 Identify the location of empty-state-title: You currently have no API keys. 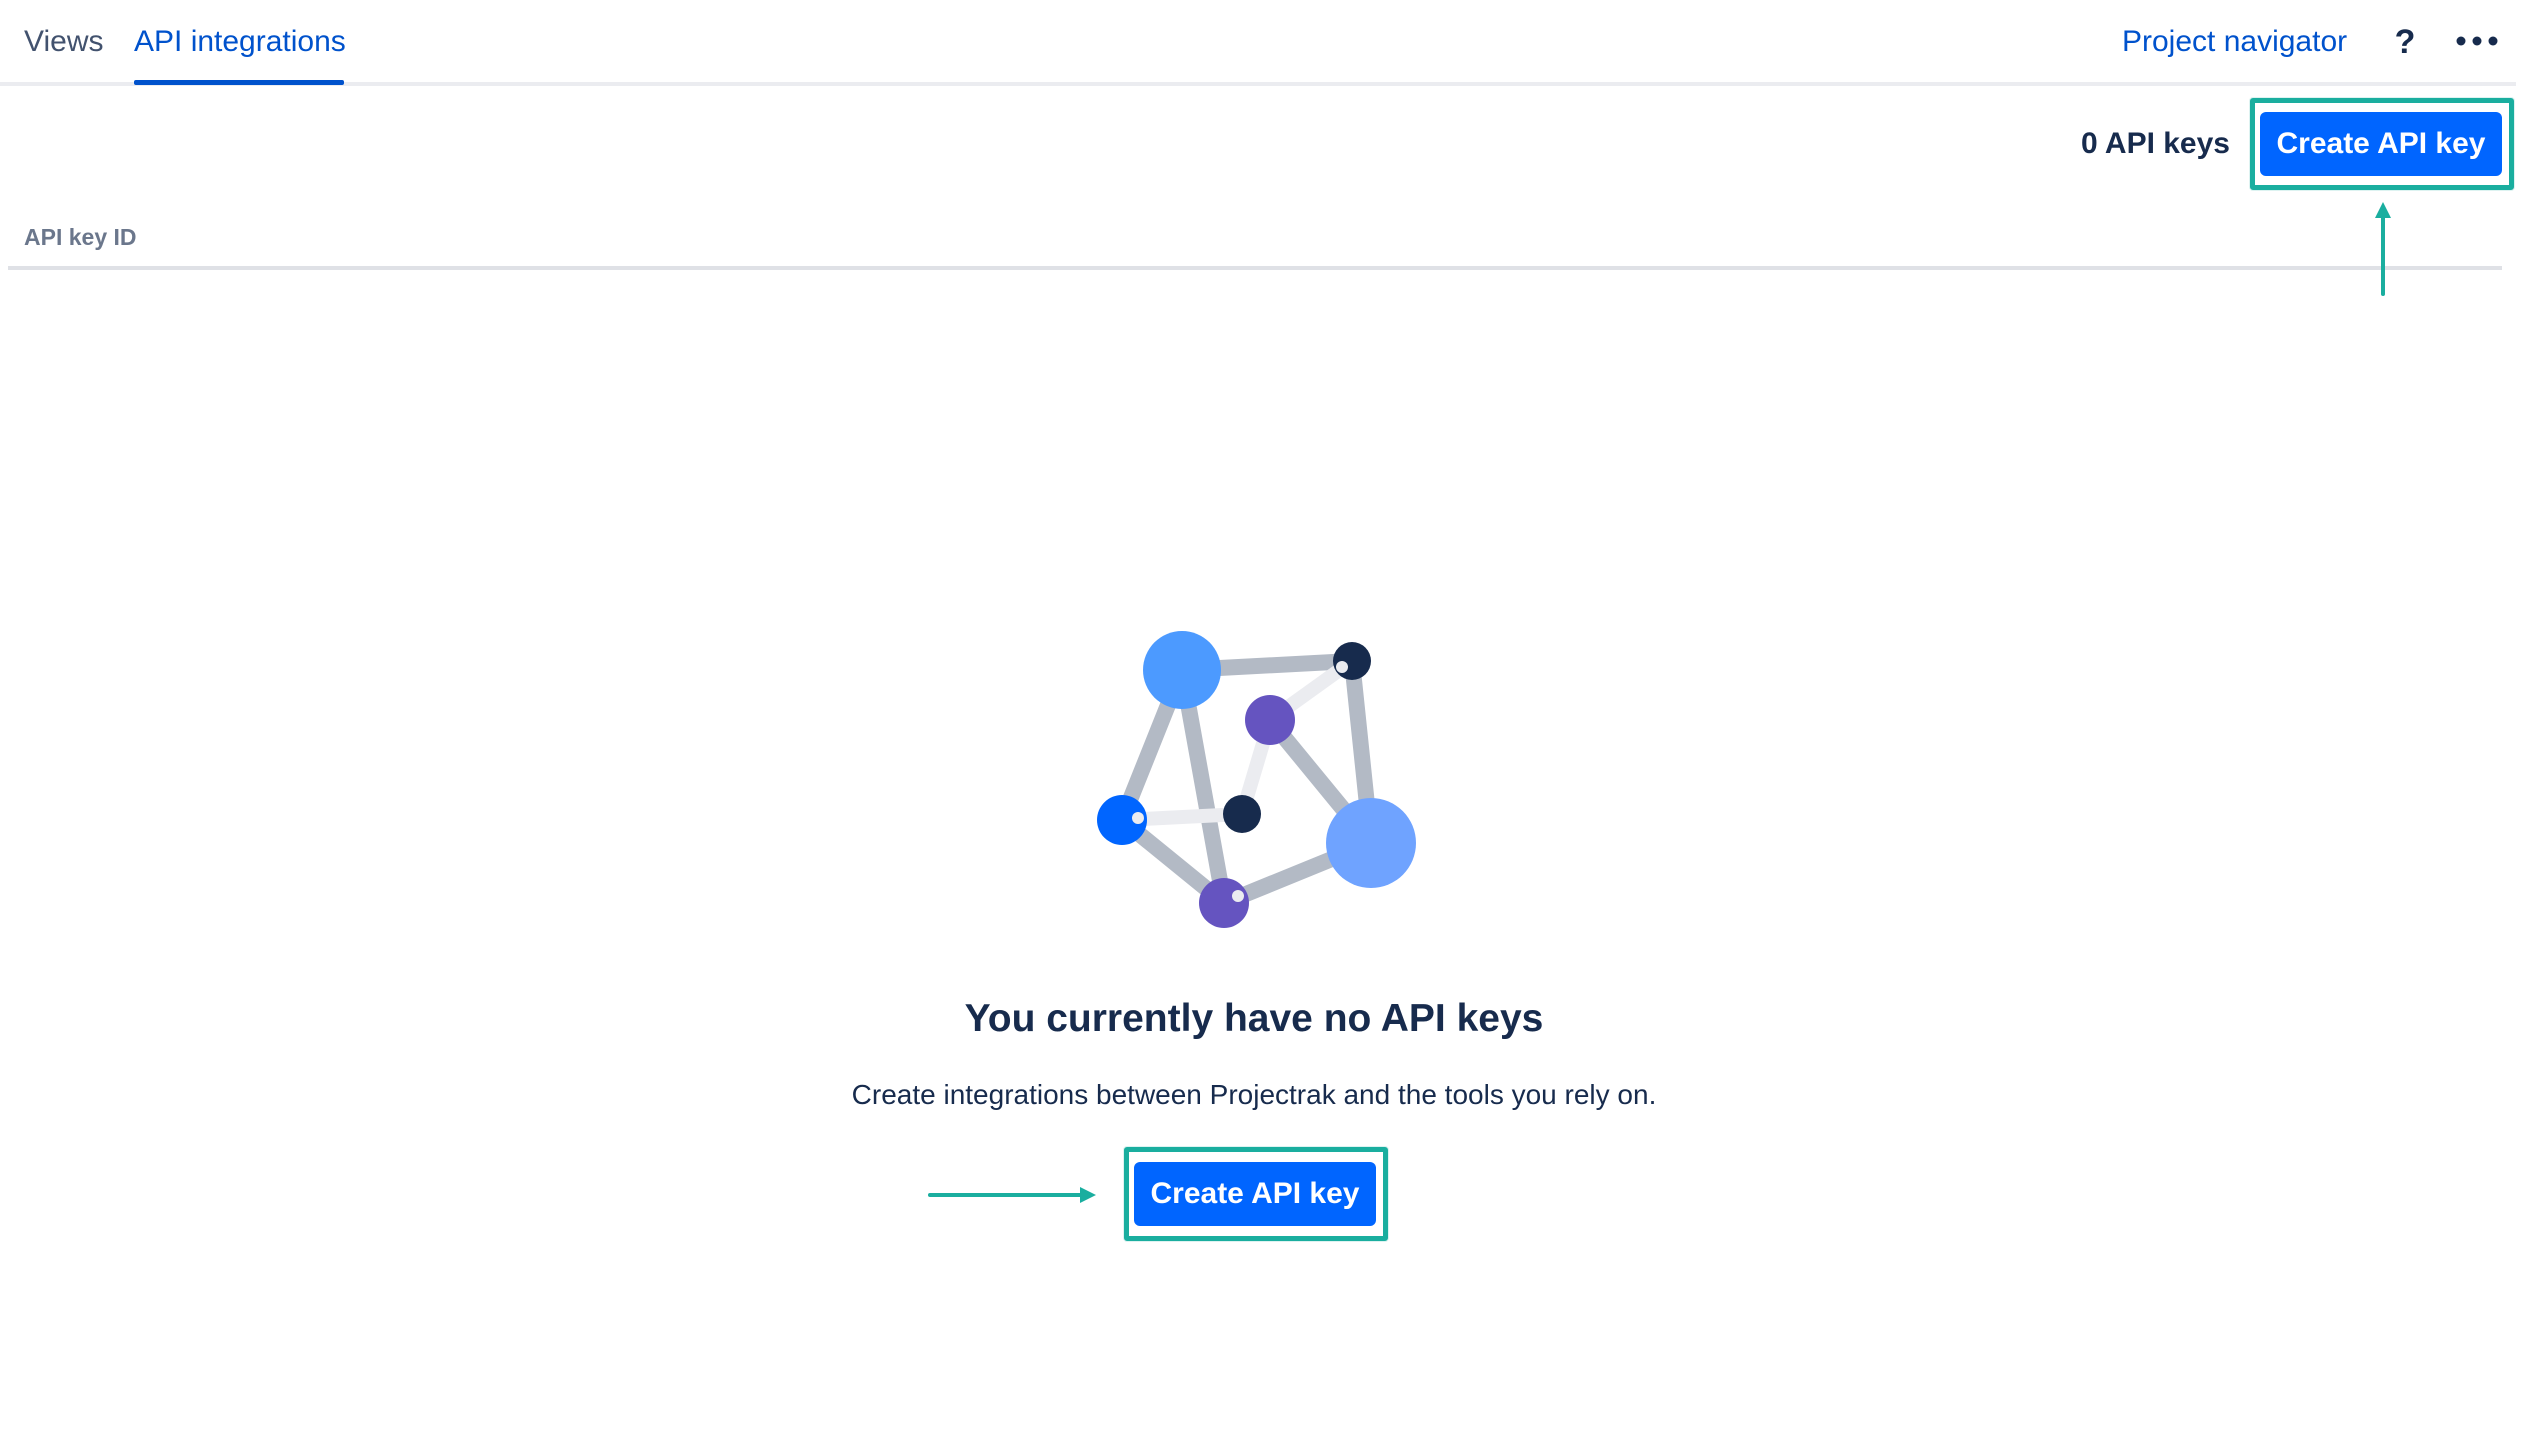
(1254, 1018).